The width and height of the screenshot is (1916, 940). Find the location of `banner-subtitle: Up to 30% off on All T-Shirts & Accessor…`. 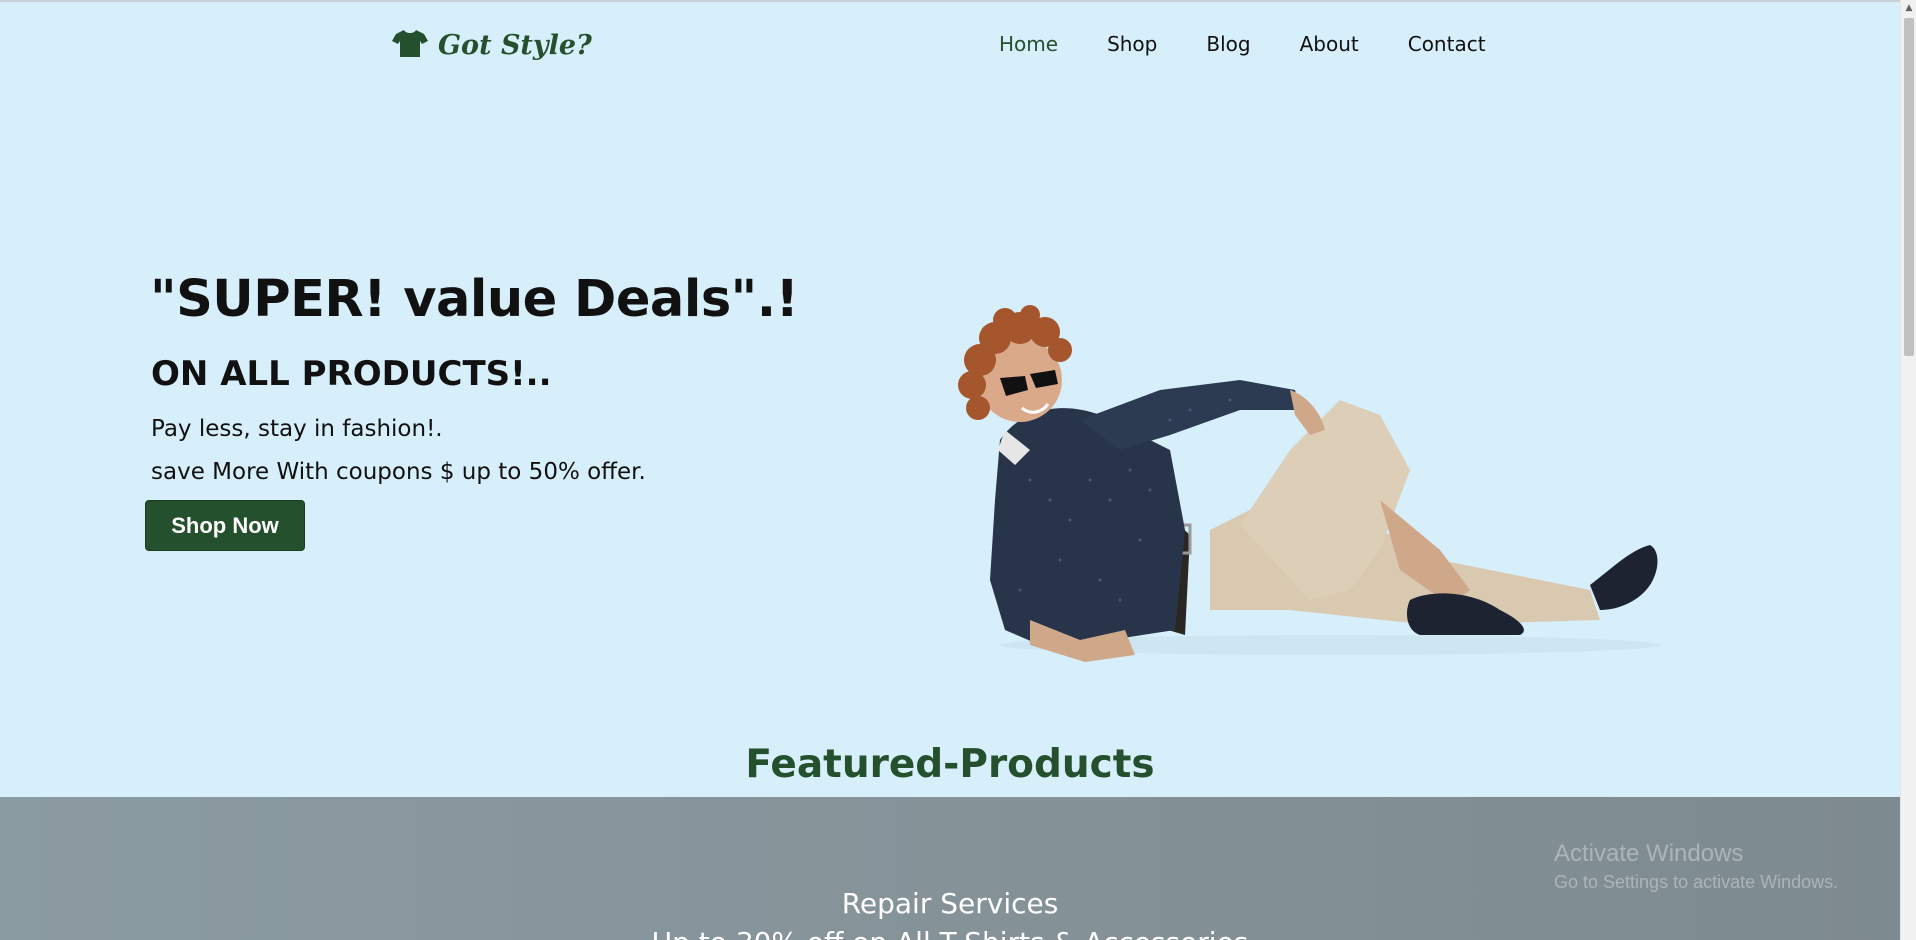

banner-subtitle: Up to 30% off on All T-Shirts & Accessor… is located at coordinates (950, 933).